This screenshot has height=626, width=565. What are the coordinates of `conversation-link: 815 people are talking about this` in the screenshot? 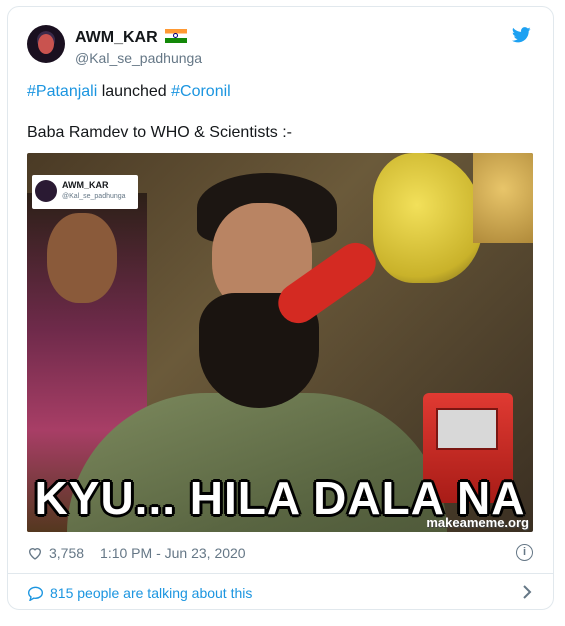 It's located at (139, 593).